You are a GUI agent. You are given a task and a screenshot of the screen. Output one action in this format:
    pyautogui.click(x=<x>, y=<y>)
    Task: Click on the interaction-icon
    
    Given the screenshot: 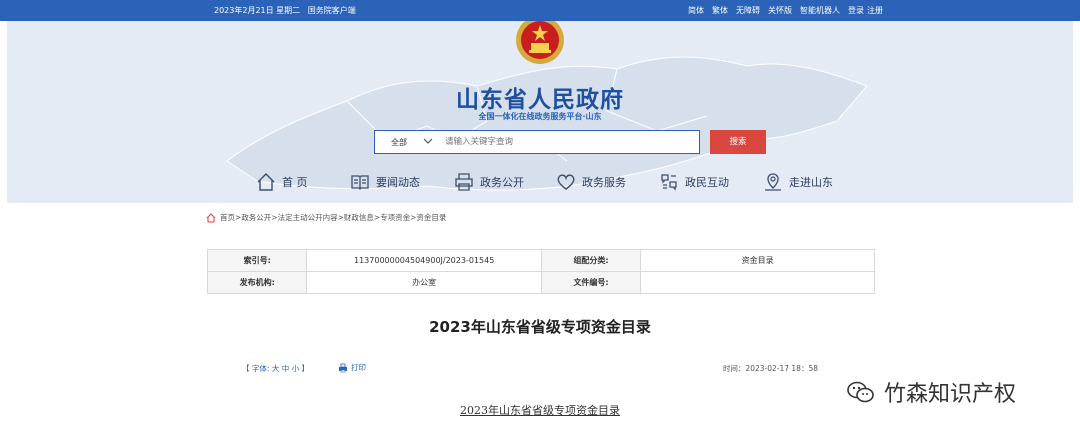 What is the action you would take?
    pyautogui.click(x=669, y=182)
    